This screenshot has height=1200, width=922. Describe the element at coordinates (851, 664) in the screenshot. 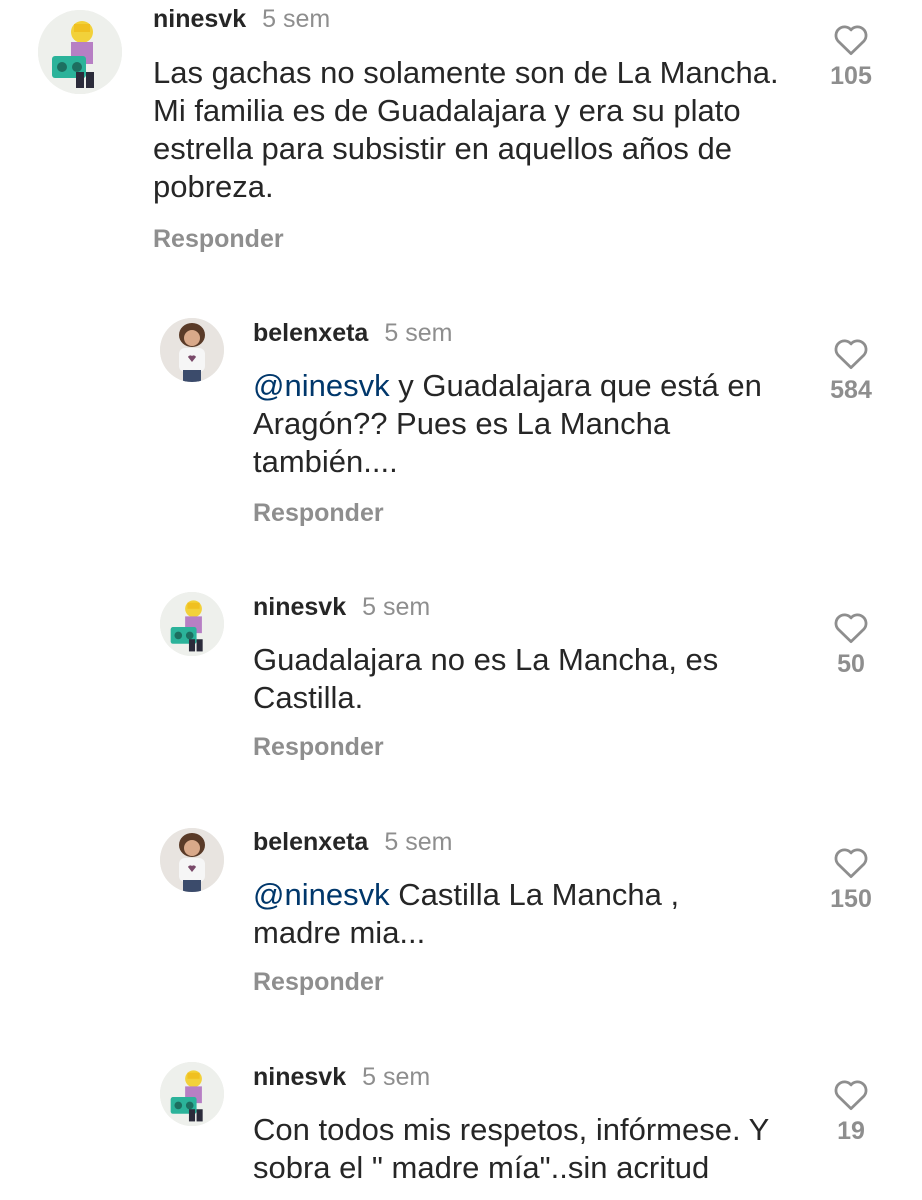

I see `like-count: 50` at that location.